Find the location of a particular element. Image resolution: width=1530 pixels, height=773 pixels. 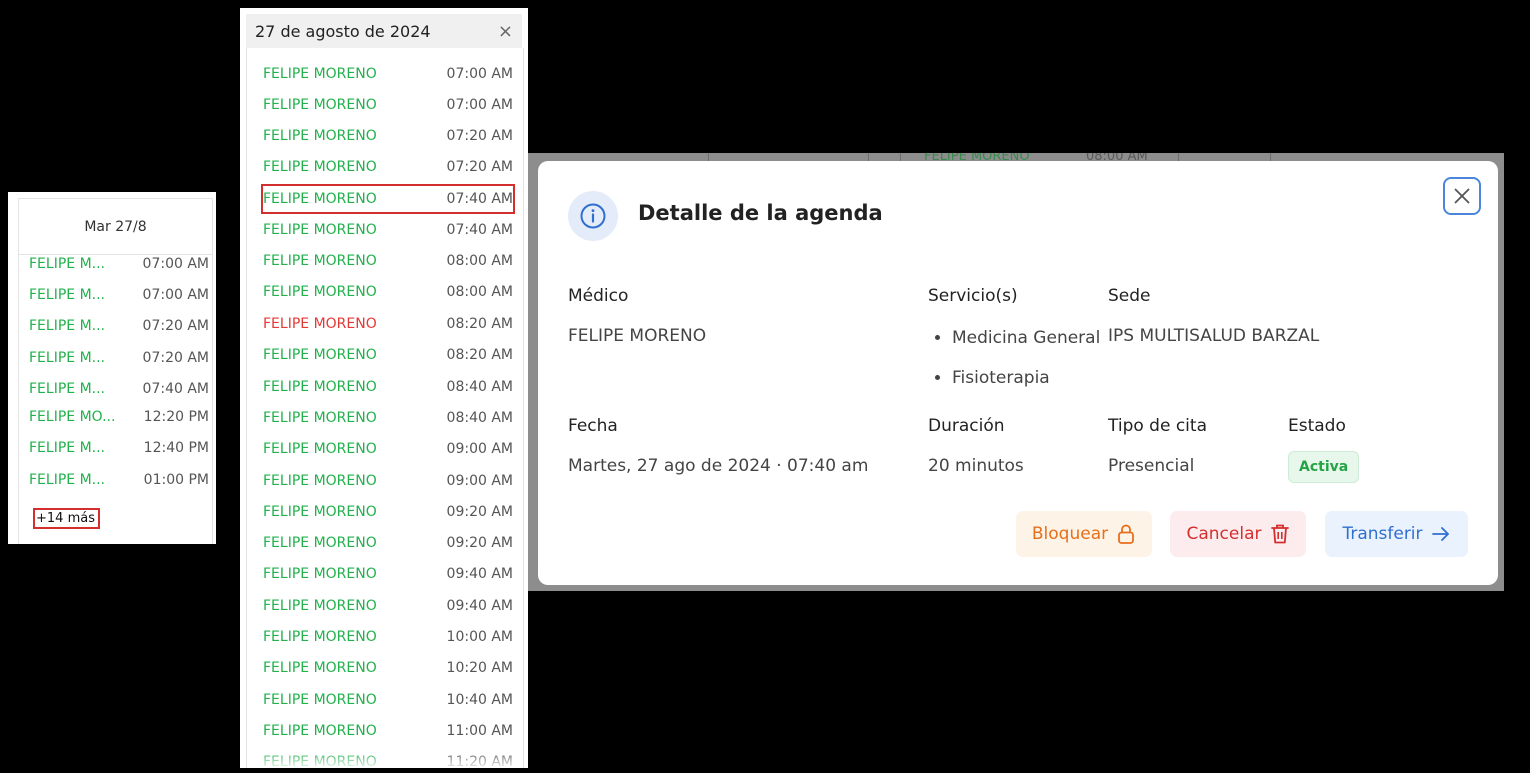

event-time: 08:00 AM is located at coordinates (479, 261).